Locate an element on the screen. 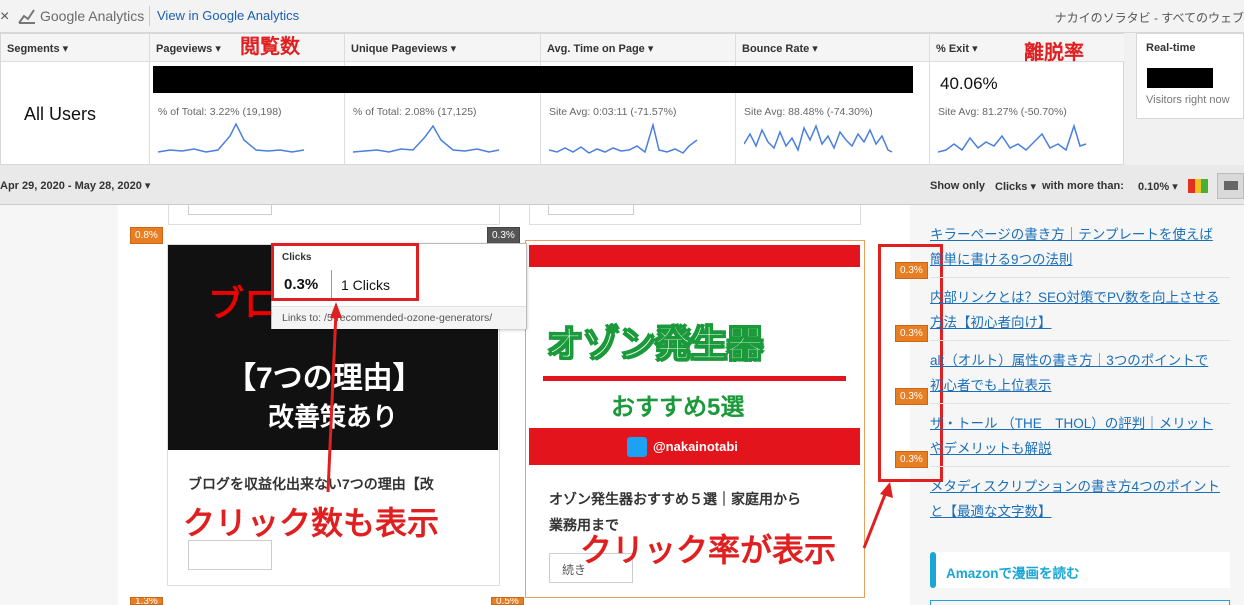 The image size is (1244, 605). sidebar-link: メタディスクリプションの書き方4つのポイント と【最適な文字数】 is located at coordinates (1080, 499).